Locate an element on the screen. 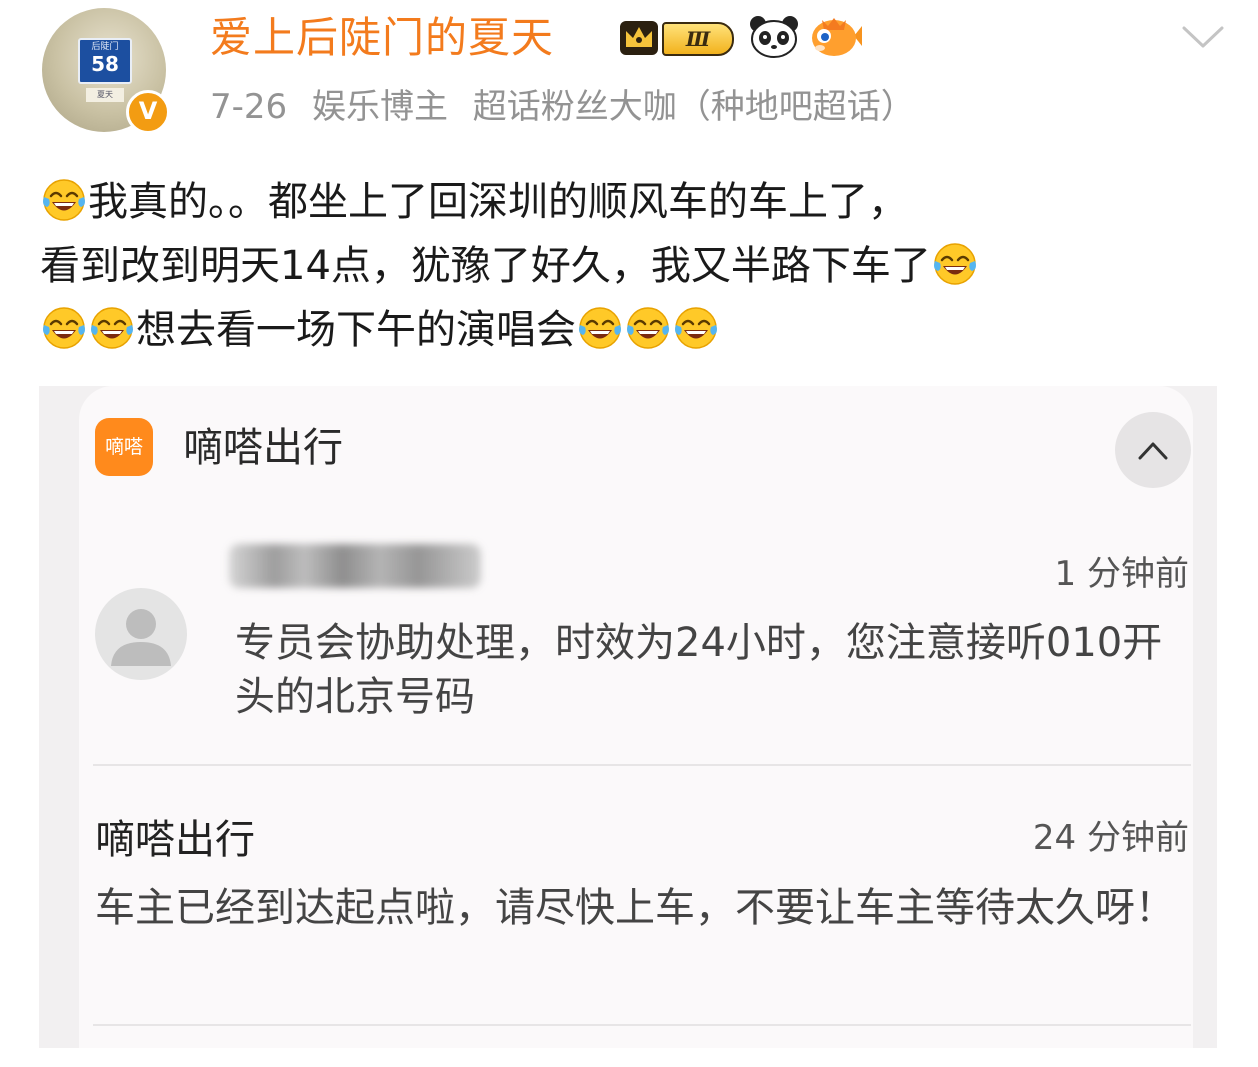  post-line: 想去看一场下午的演唱会 is located at coordinates (630, 330).